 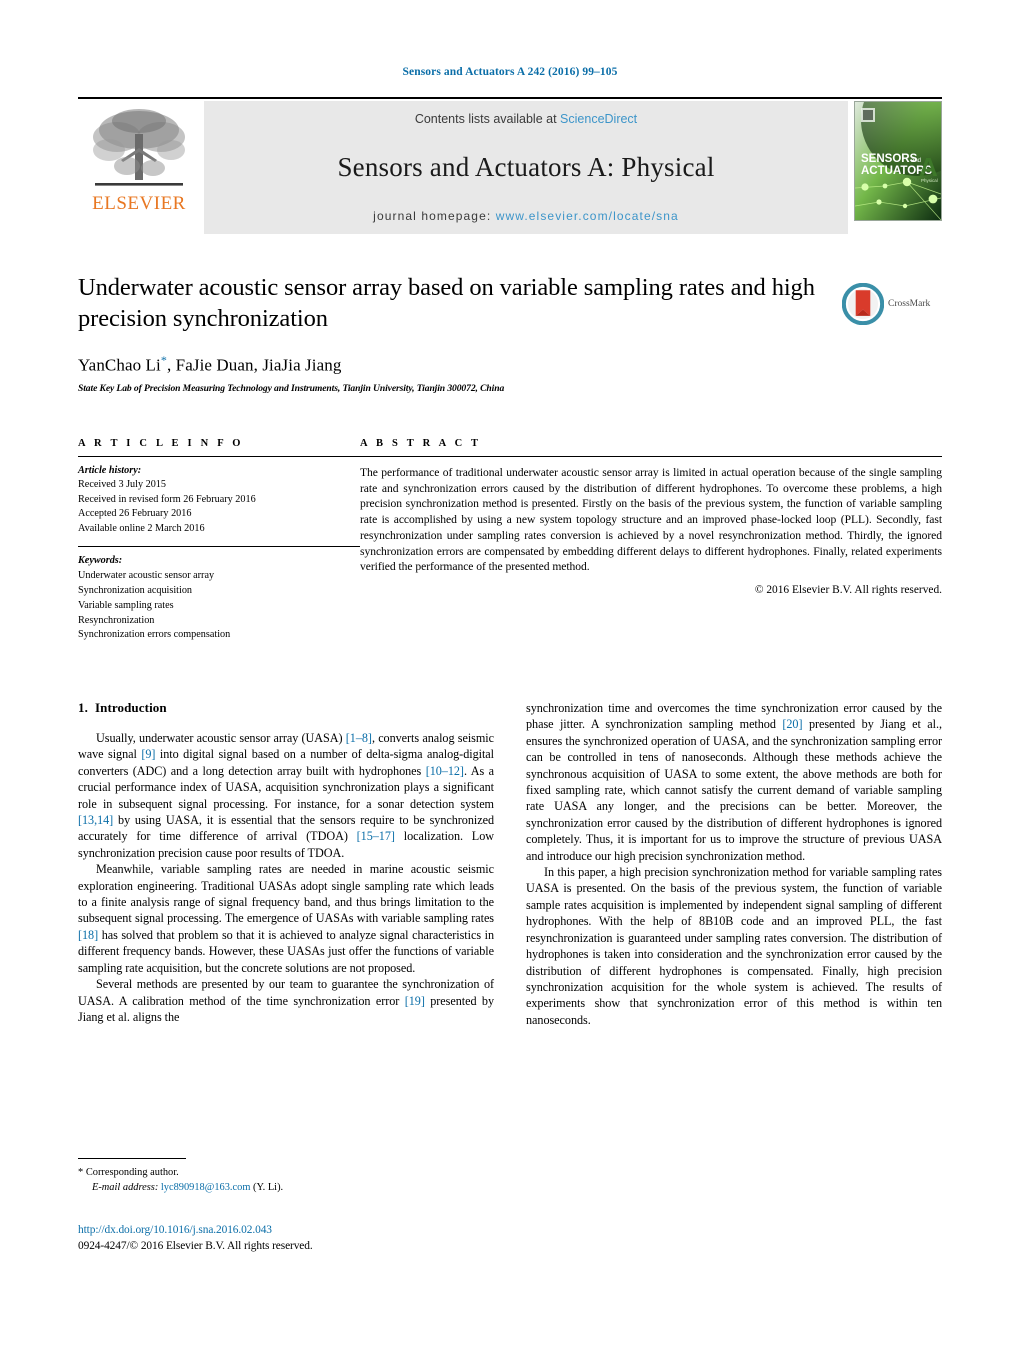 What do you see at coordinates (286, 1172) in the screenshot?
I see `corresponding-author-line: * Corresponding author.` at bounding box center [286, 1172].